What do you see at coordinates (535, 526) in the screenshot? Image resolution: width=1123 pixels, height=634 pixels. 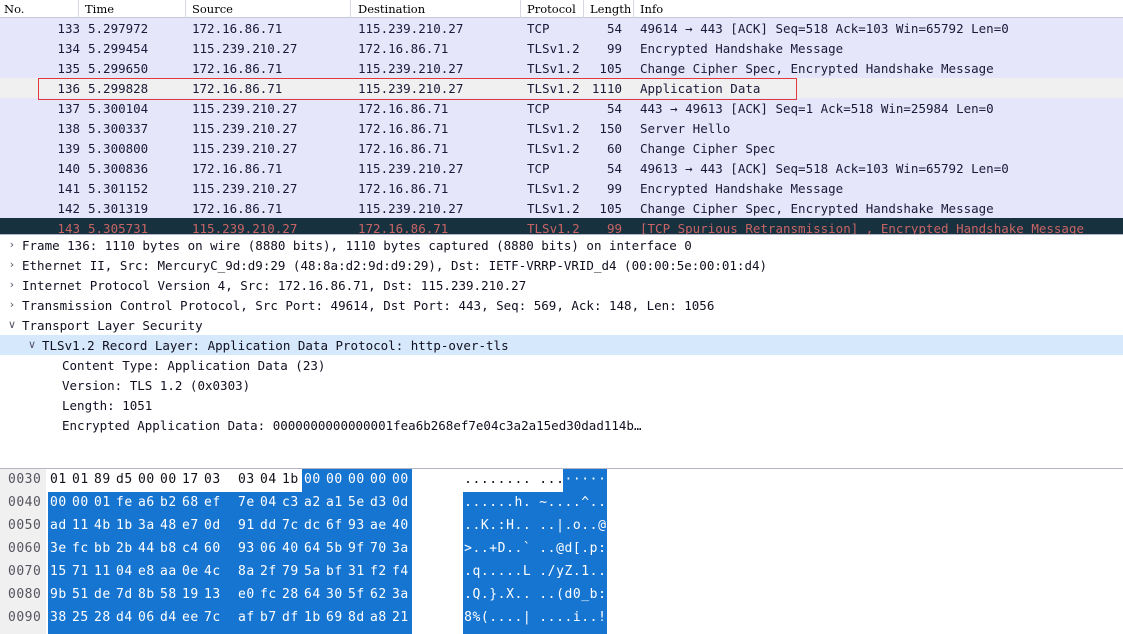 I see `ascii-area: .. K.: H.... |. o.. @` at bounding box center [535, 526].